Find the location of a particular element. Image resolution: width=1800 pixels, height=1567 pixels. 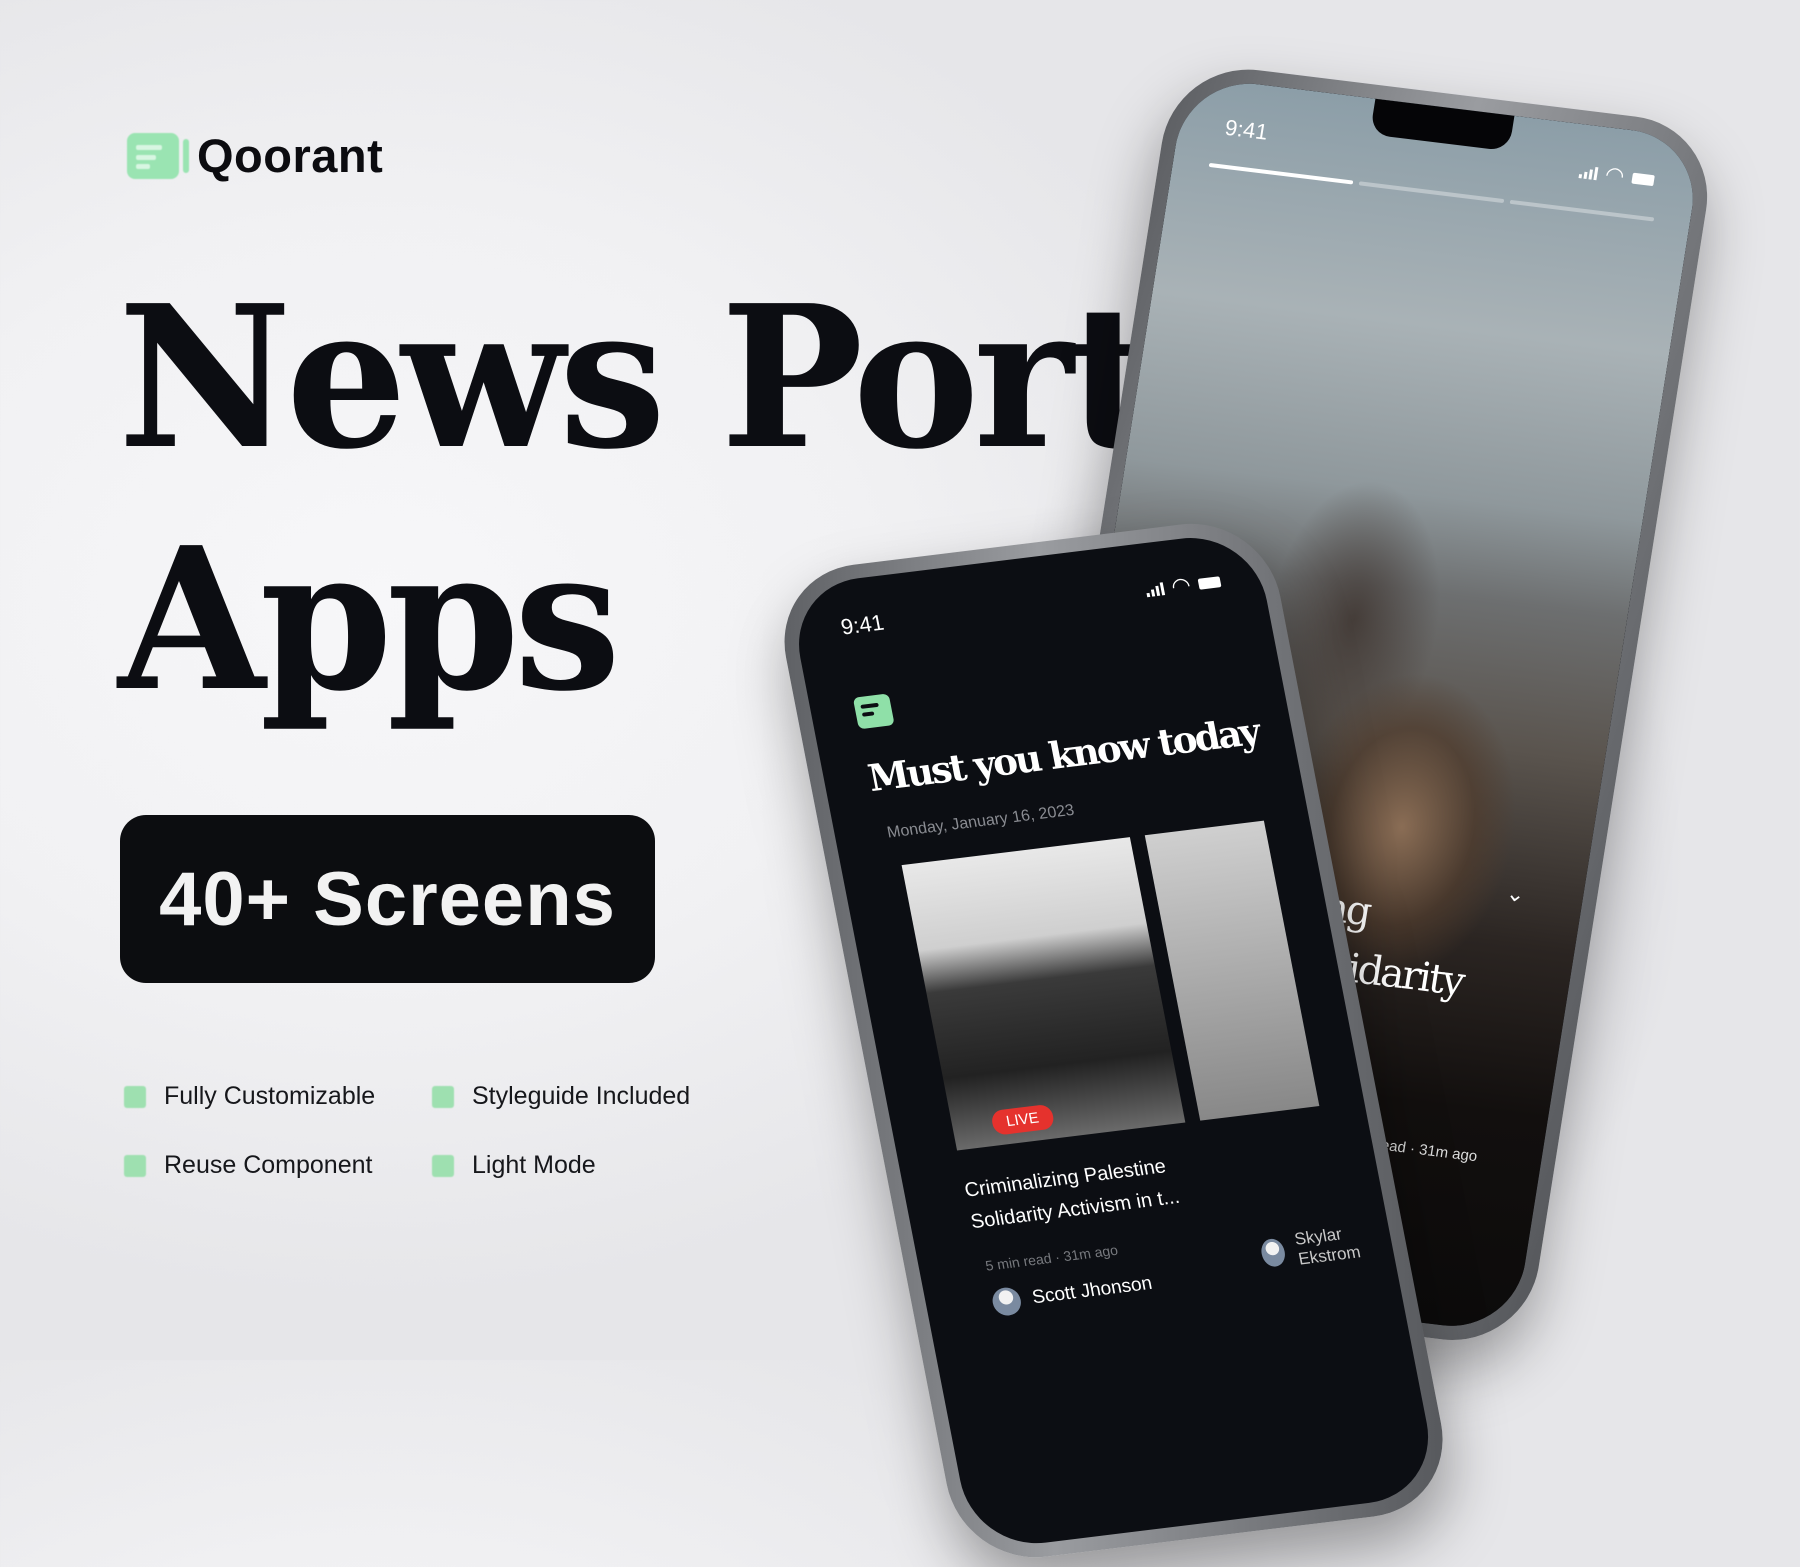

author: Scott Jhonson is located at coordinates (1072, 1294).